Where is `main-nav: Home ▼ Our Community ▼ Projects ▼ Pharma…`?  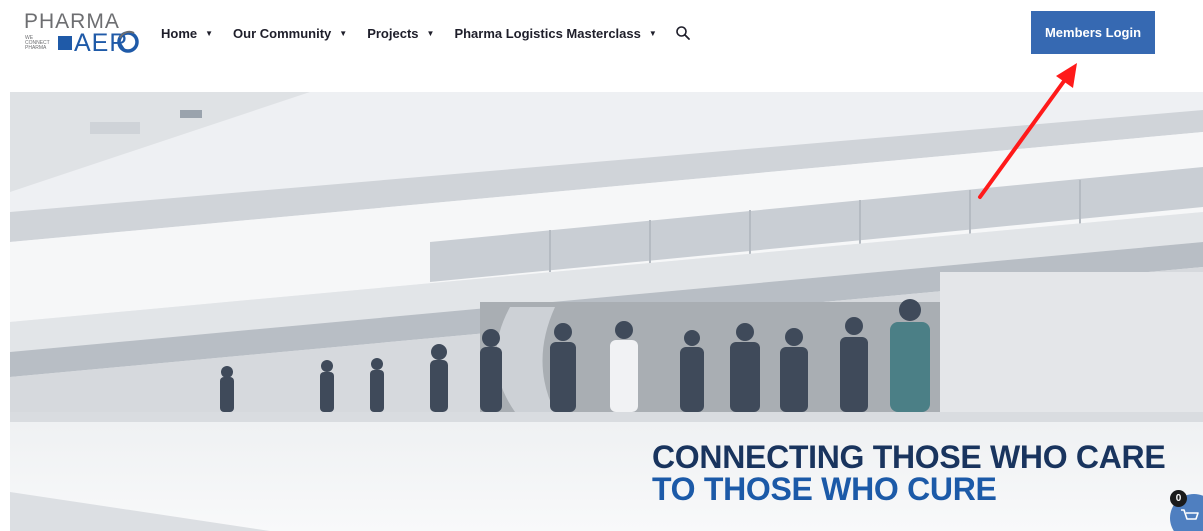
main-nav: Home ▼ Our Community ▼ Projects ▼ Pharma… is located at coordinates (426, 33).